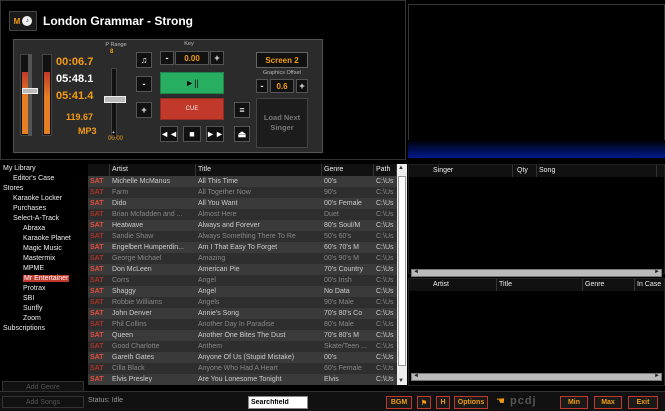  Describe the element at coordinates (43, 299) in the screenshot. I see `tree-item: SBI` at that location.